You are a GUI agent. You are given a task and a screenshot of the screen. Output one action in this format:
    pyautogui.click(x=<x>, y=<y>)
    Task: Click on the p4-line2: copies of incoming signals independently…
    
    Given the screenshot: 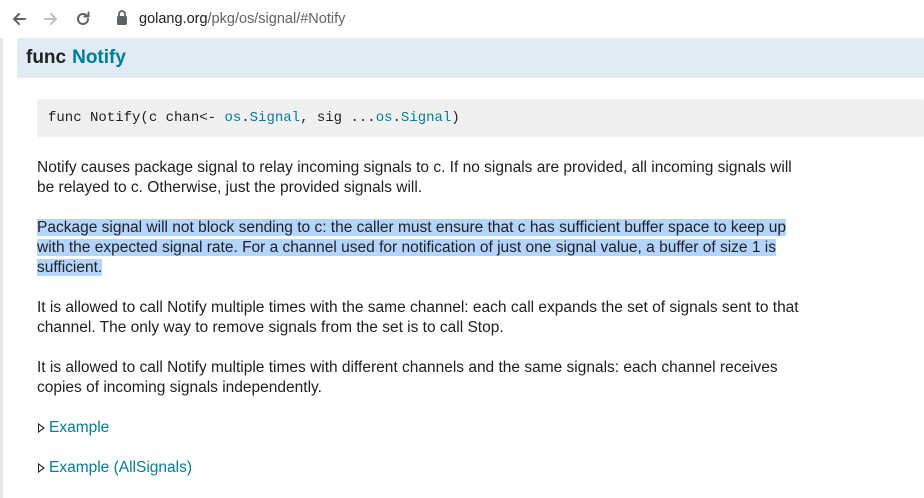 What is the action you would take?
    pyautogui.click(x=179, y=387)
    